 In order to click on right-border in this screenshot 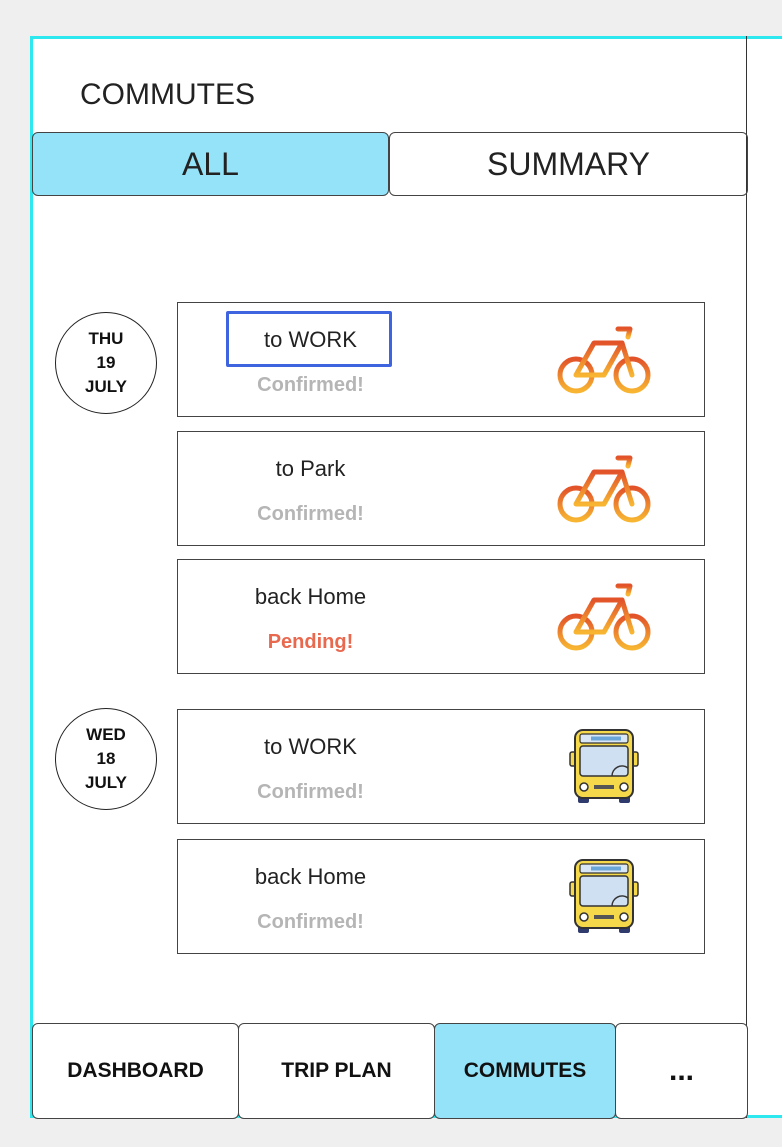, I will do `click(746, 577)`.